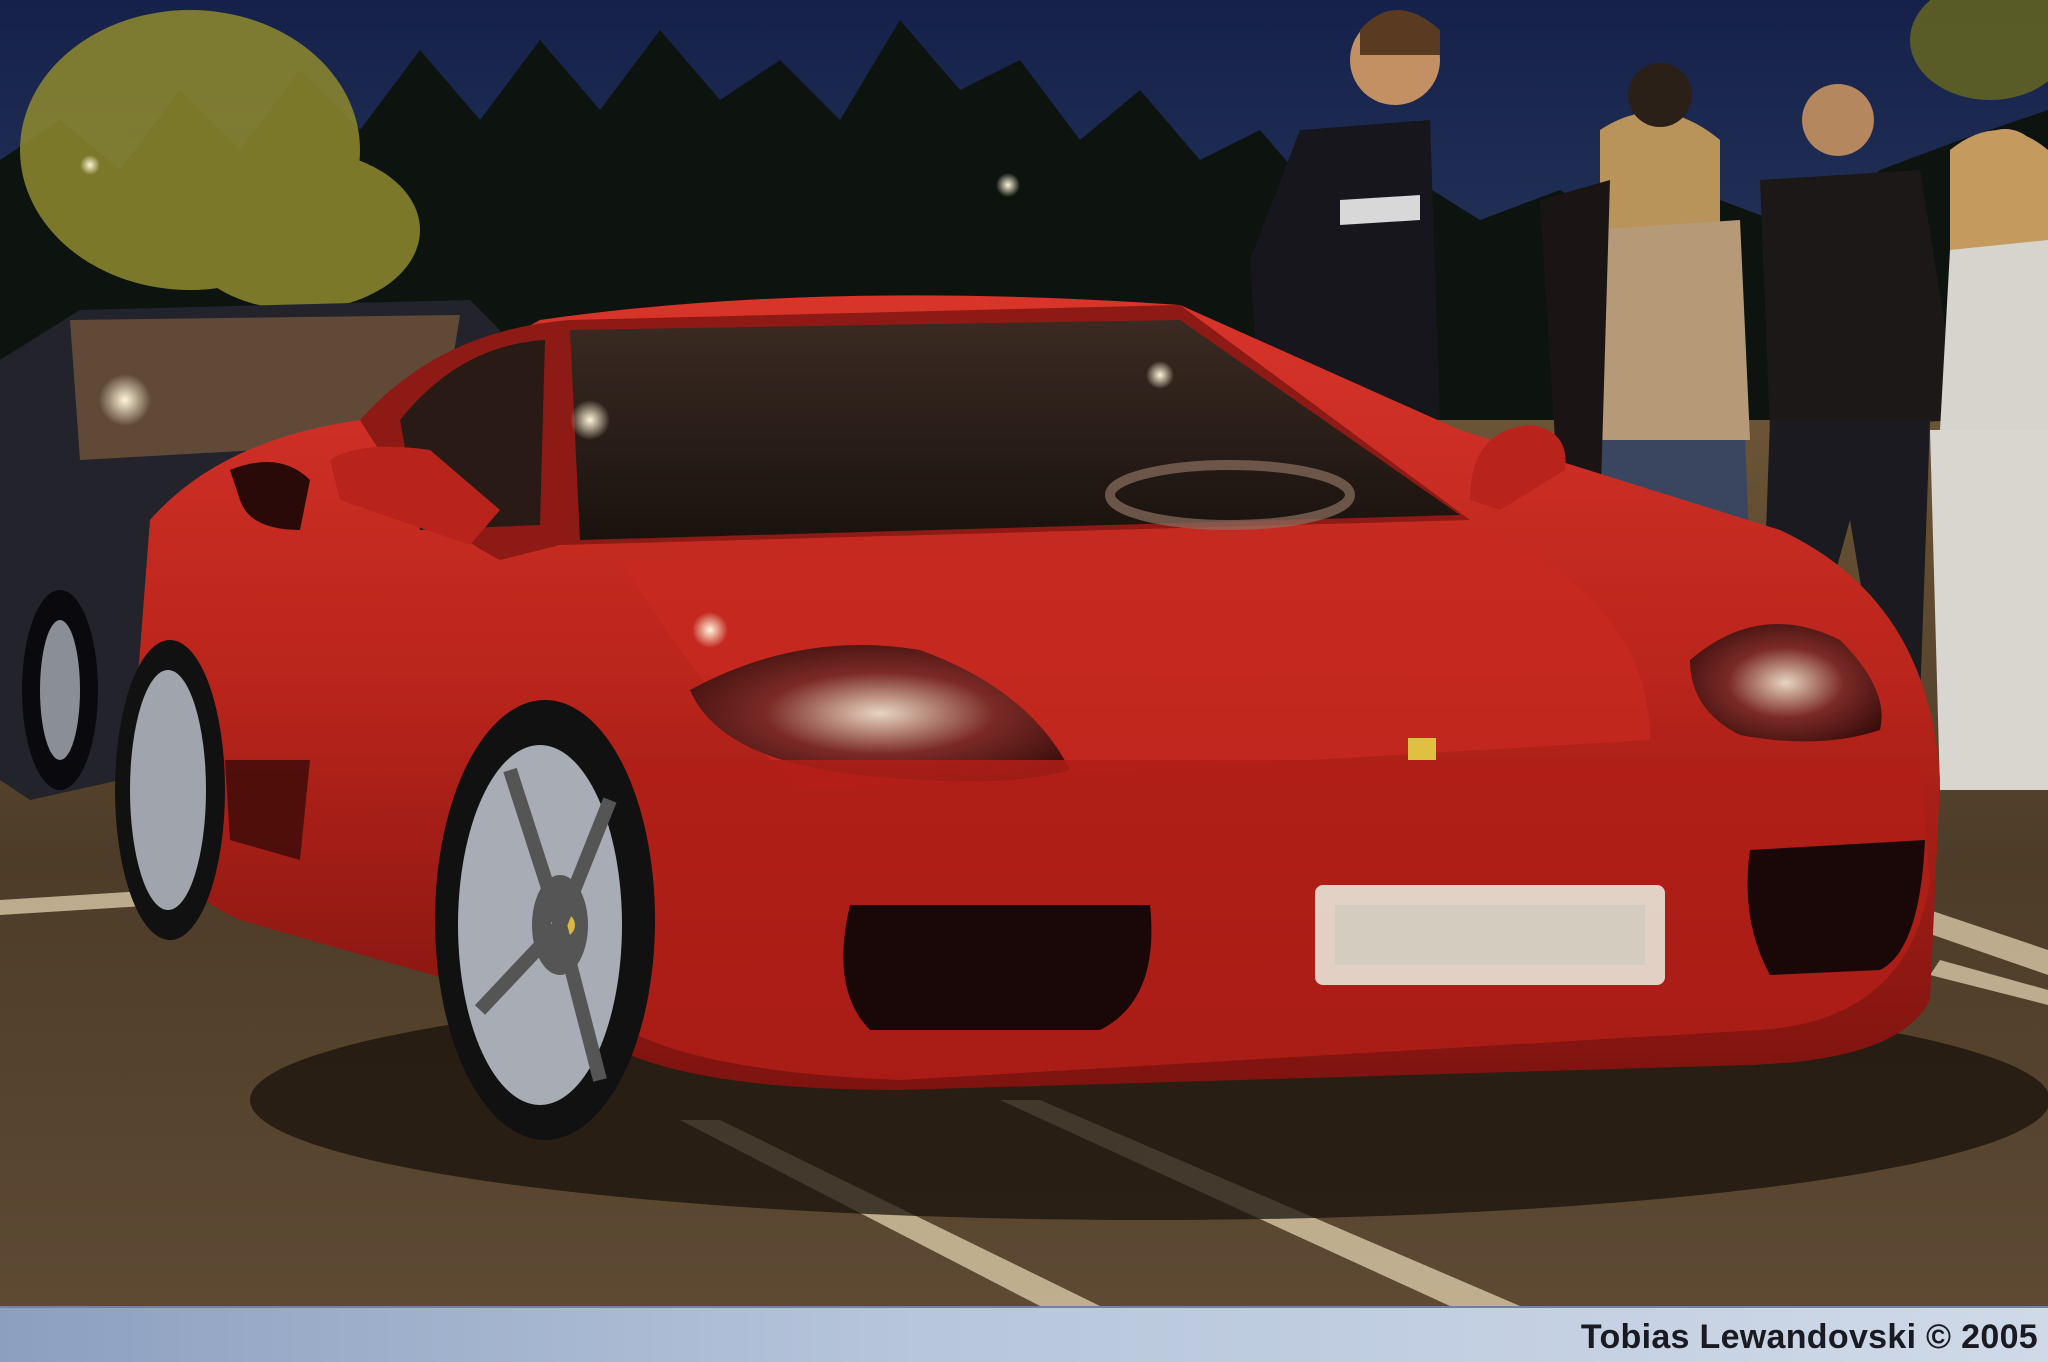  I want to click on street-lamp-left, so click(90, 165).